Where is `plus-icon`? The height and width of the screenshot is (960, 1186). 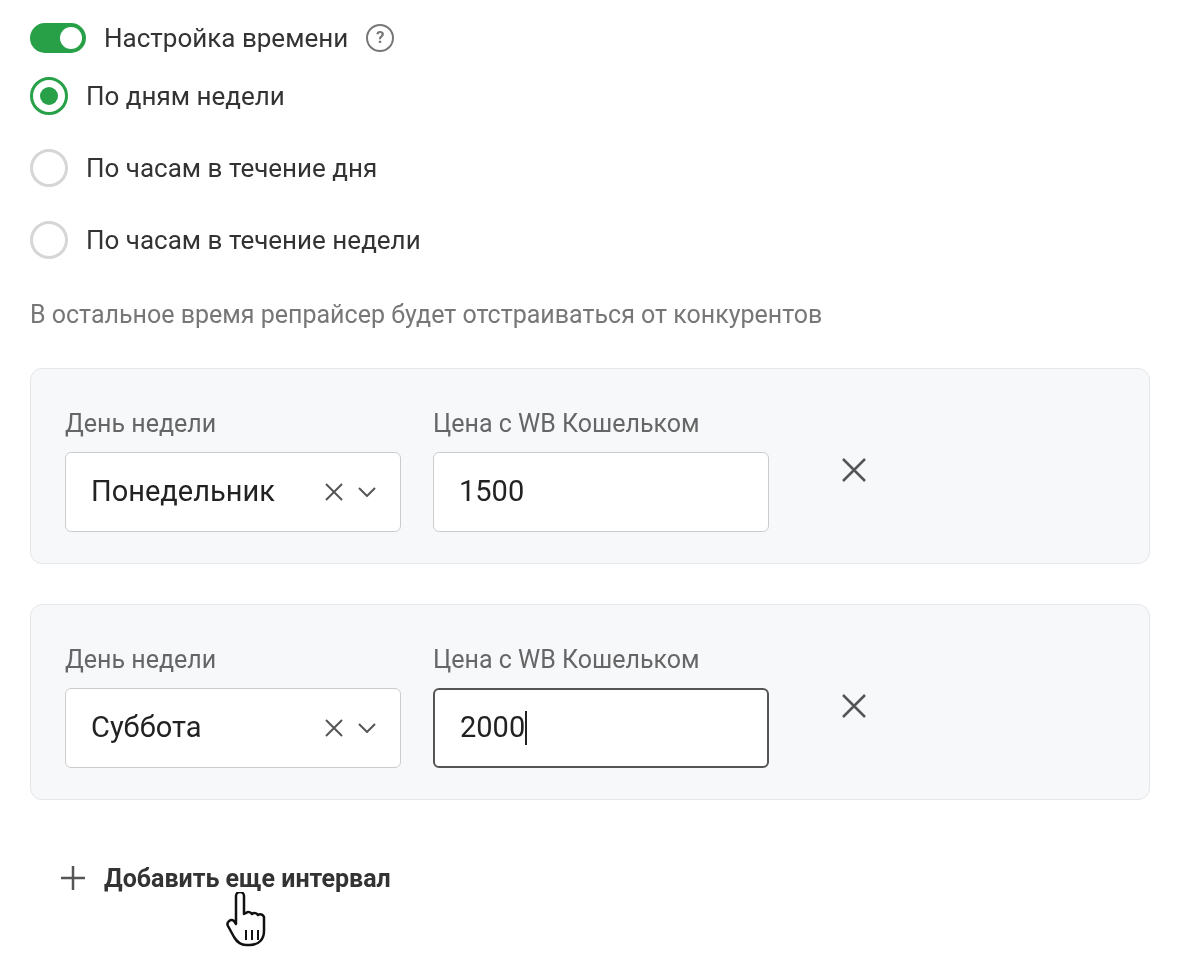 plus-icon is located at coordinates (73, 878).